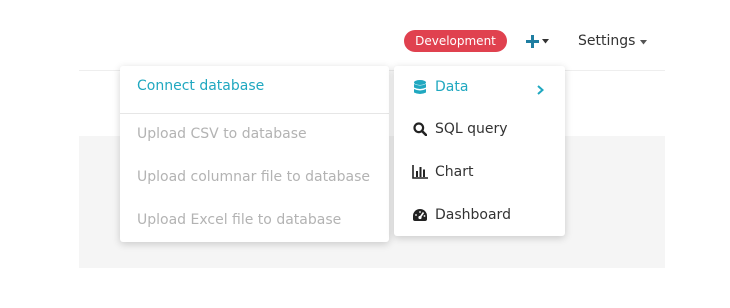  What do you see at coordinates (420, 215) in the screenshot?
I see `dashboard-gauge-icon` at bounding box center [420, 215].